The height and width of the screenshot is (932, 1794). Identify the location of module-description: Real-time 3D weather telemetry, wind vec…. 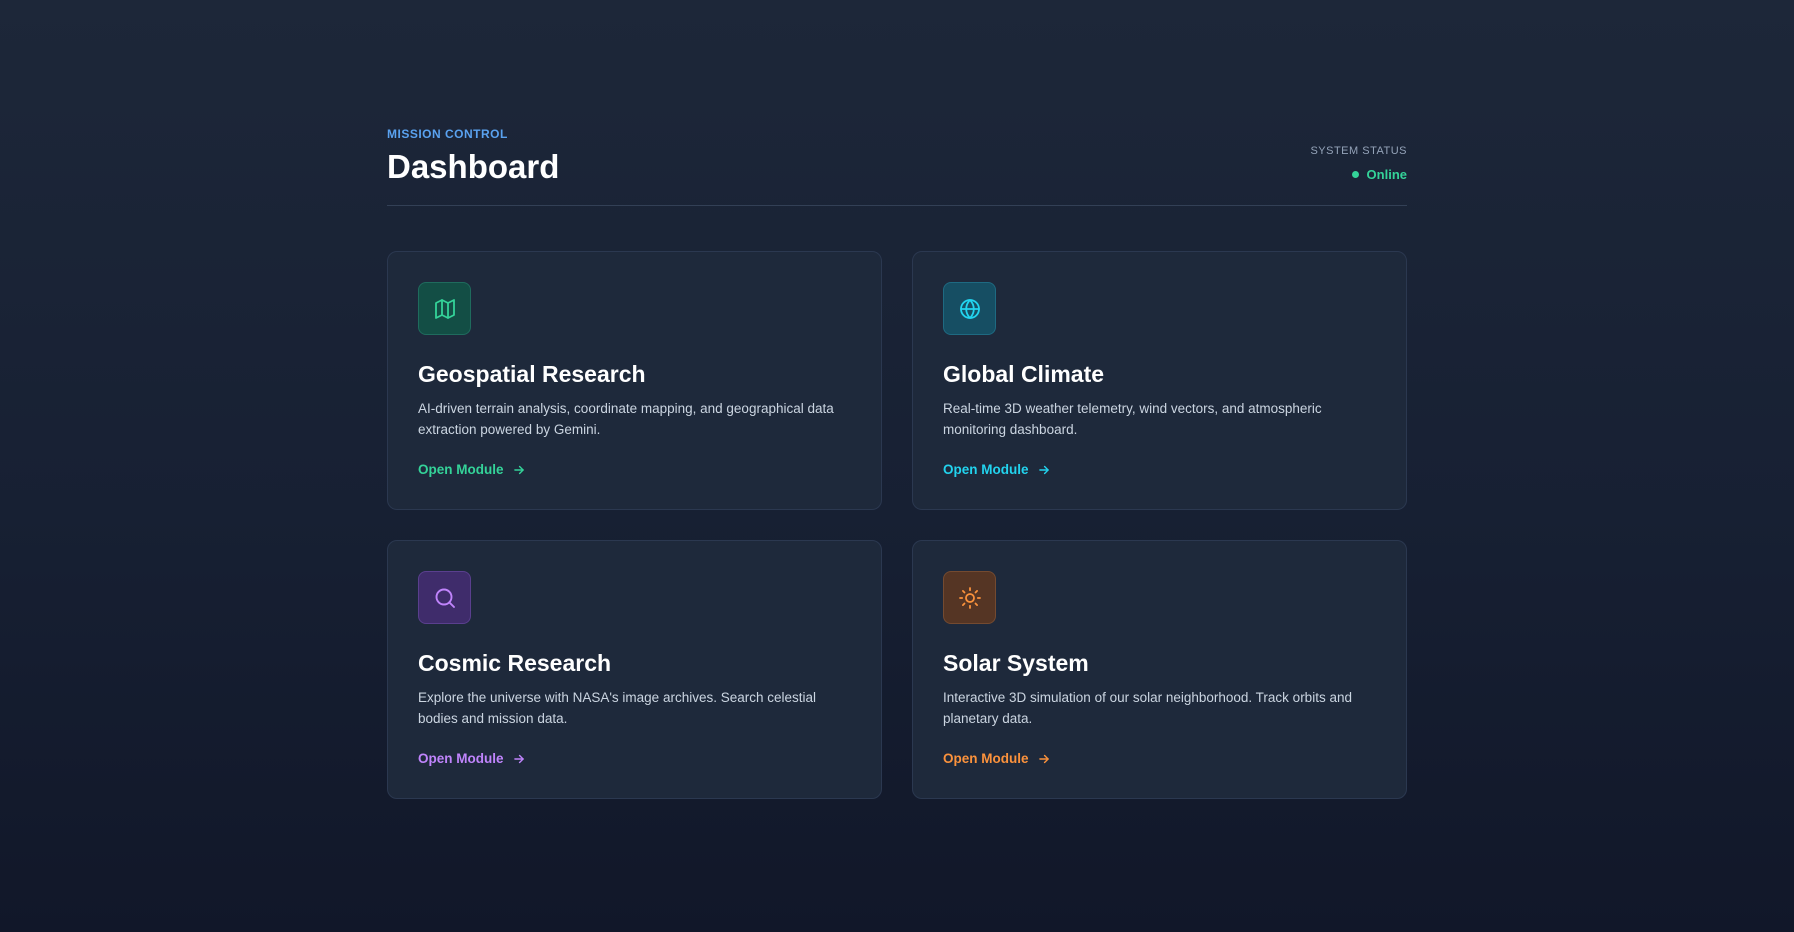
(1132, 419).